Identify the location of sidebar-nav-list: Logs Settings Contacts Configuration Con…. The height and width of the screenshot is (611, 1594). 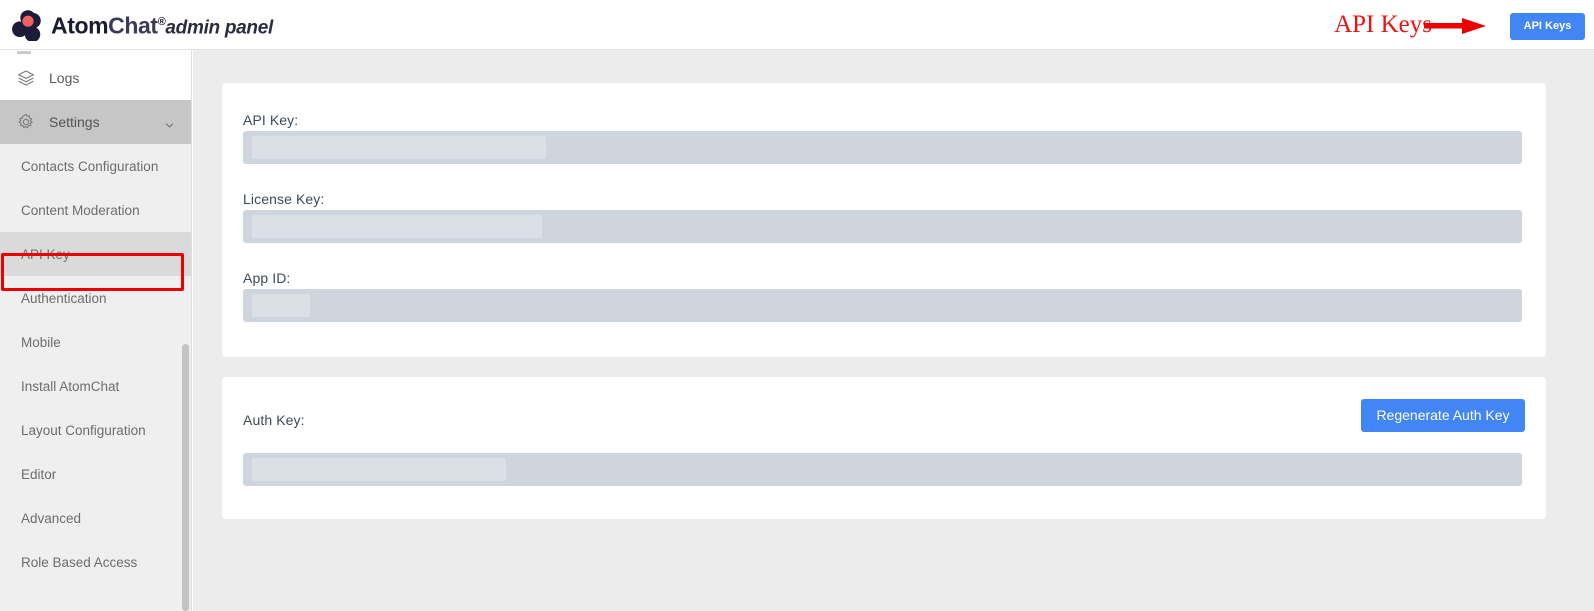
(95, 317).